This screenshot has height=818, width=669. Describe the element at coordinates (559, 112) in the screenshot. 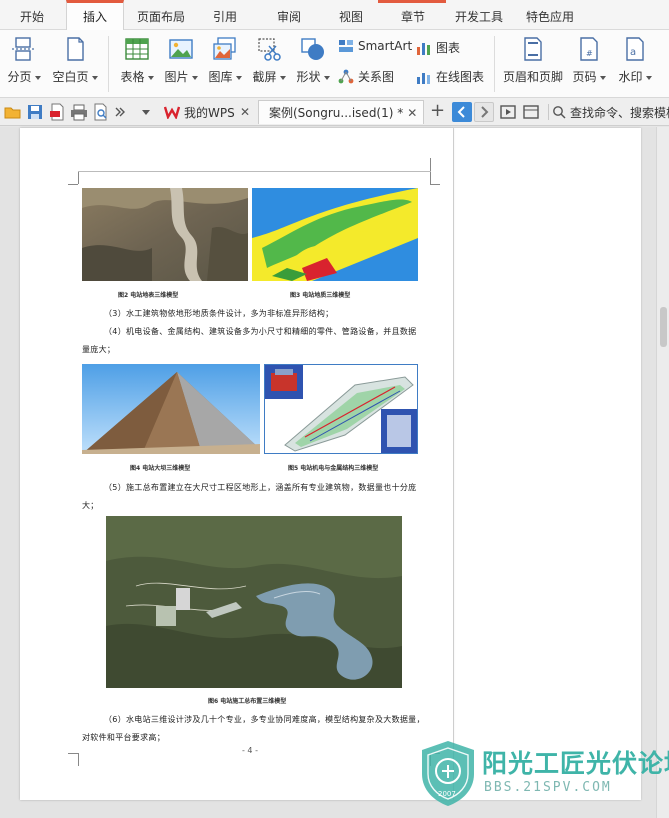

I see `search-icon` at that location.